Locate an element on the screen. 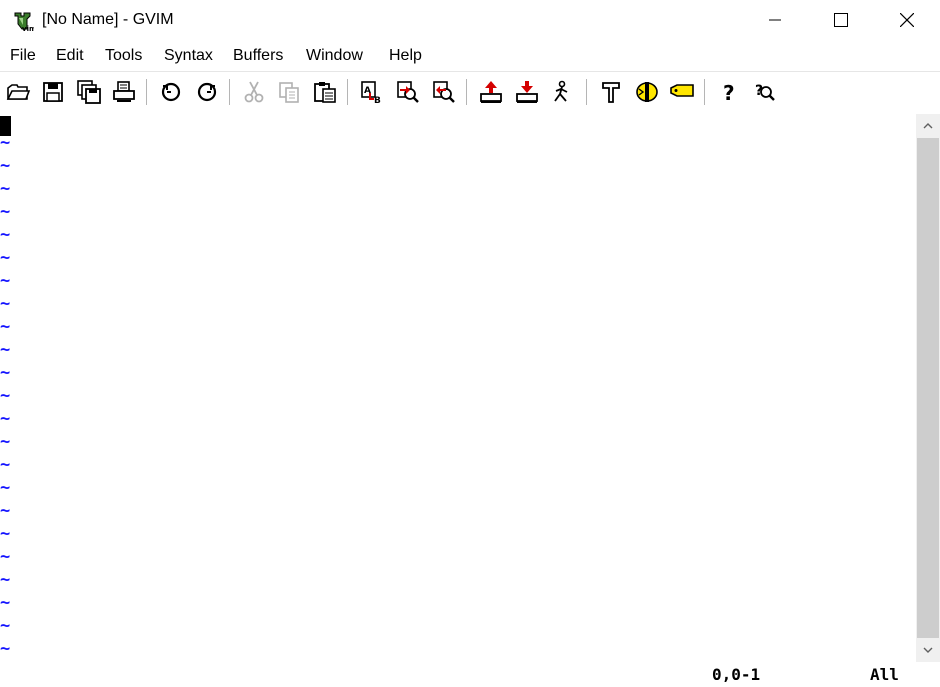  svg-text: vim is located at coordinates (28, 28).